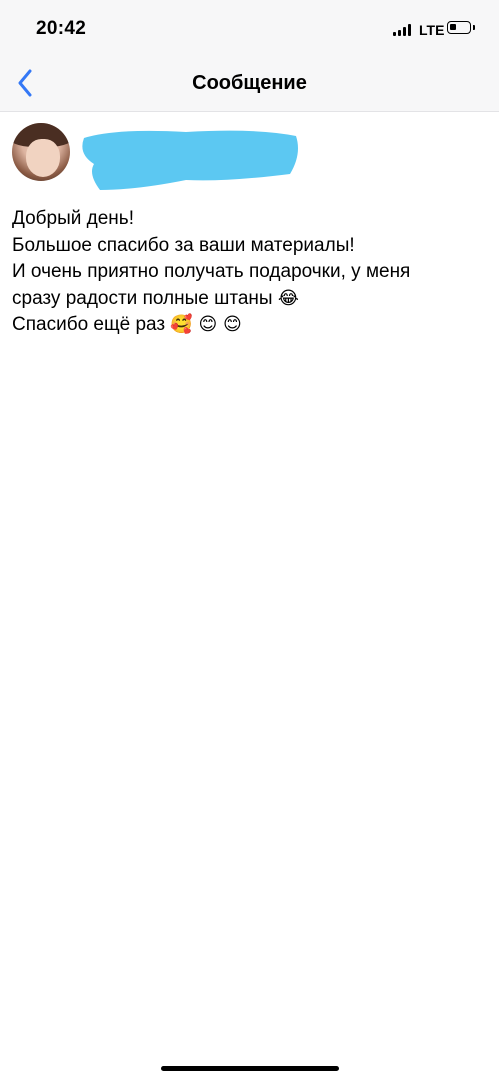  What do you see at coordinates (474, 27) in the screenshot?
I see `battery-cap` at bounding box center [474, 27].